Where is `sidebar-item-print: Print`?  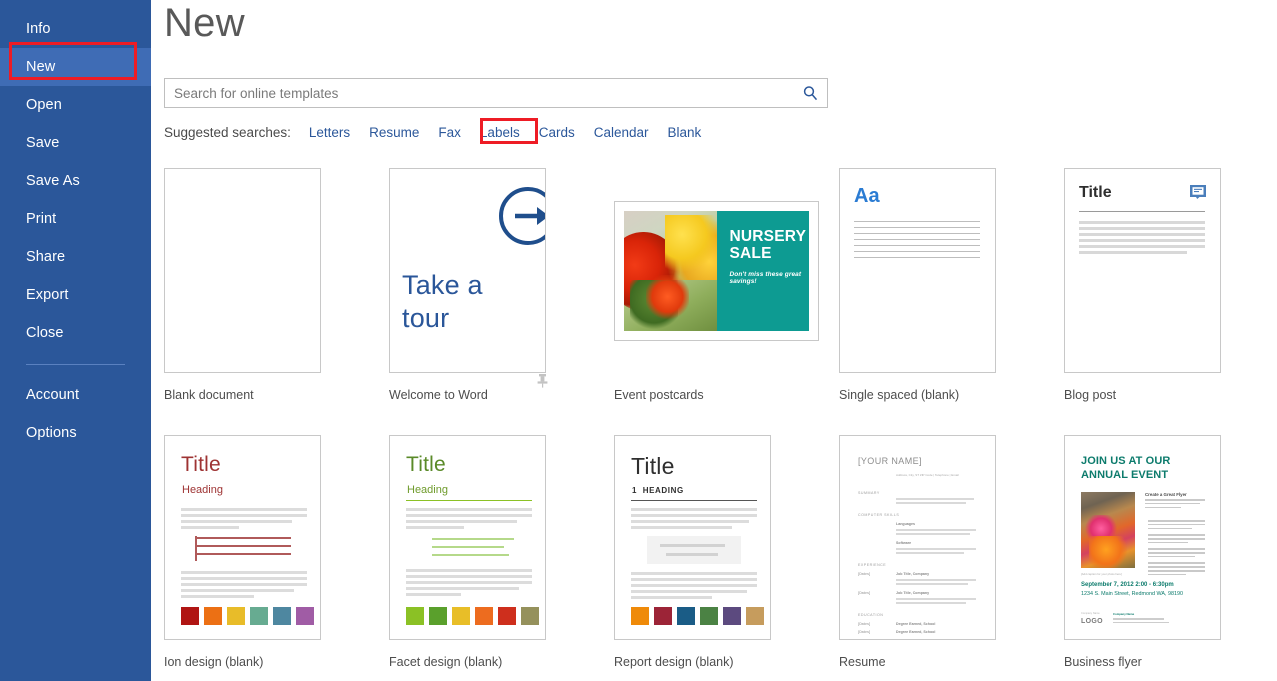 sidebar-item-print: Print is located at coordinates (75, 219).